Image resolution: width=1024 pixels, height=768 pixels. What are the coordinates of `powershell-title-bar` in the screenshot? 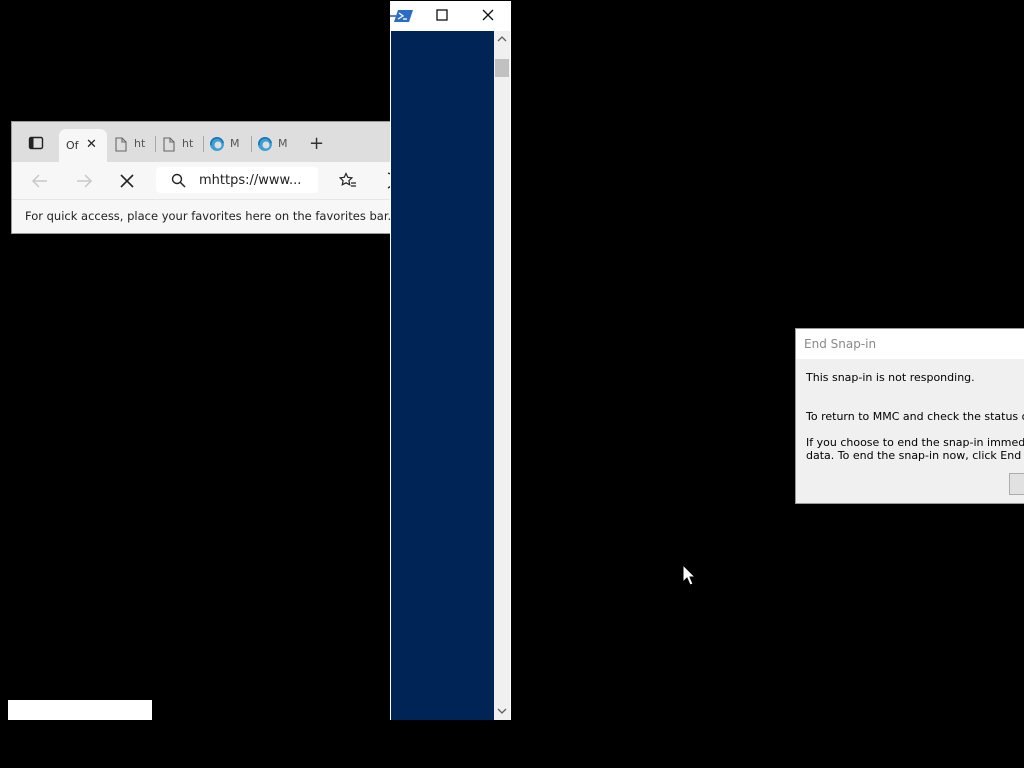 It's located at (450, 16).